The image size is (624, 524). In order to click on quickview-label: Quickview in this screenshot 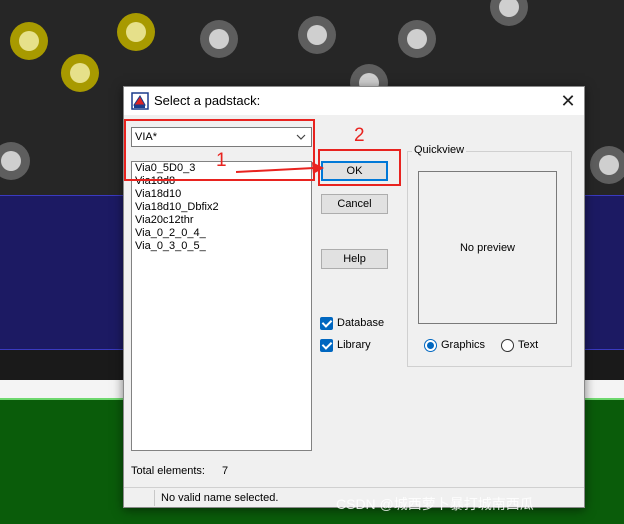, I will do `click(439, 150)`.